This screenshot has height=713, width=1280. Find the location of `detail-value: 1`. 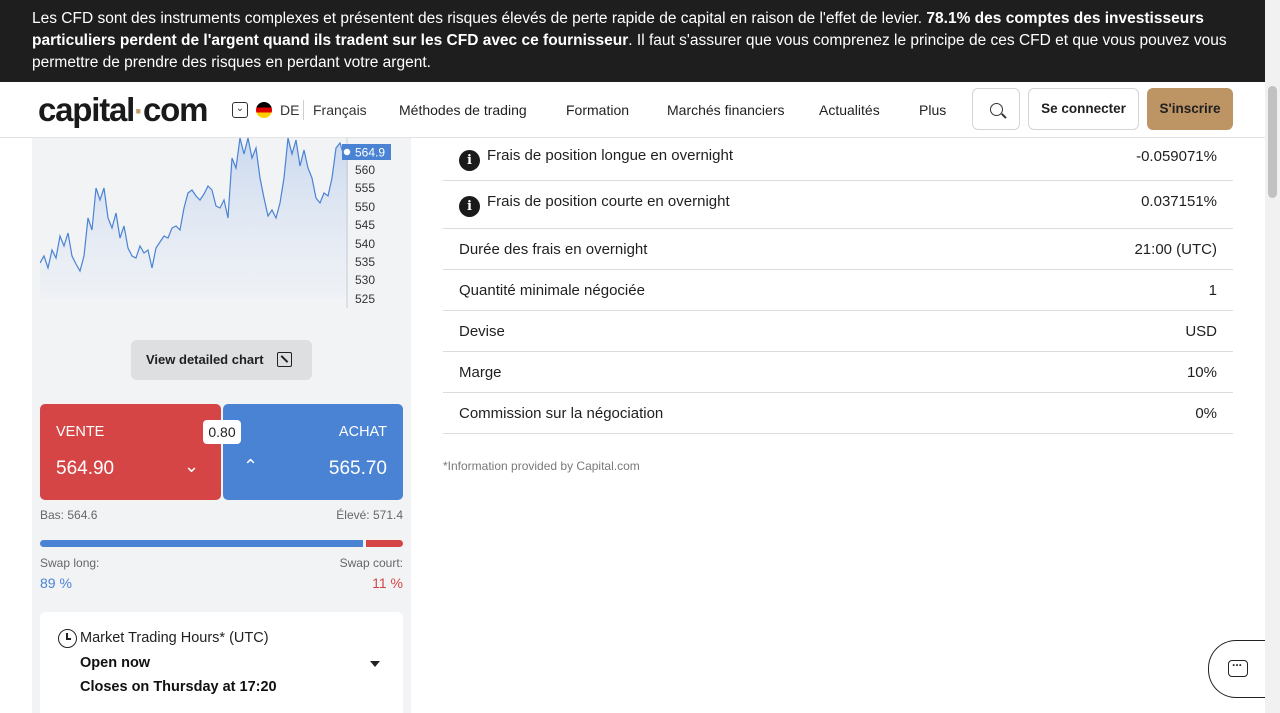

detail-value: 1 is located at coordinates (1212, 290).